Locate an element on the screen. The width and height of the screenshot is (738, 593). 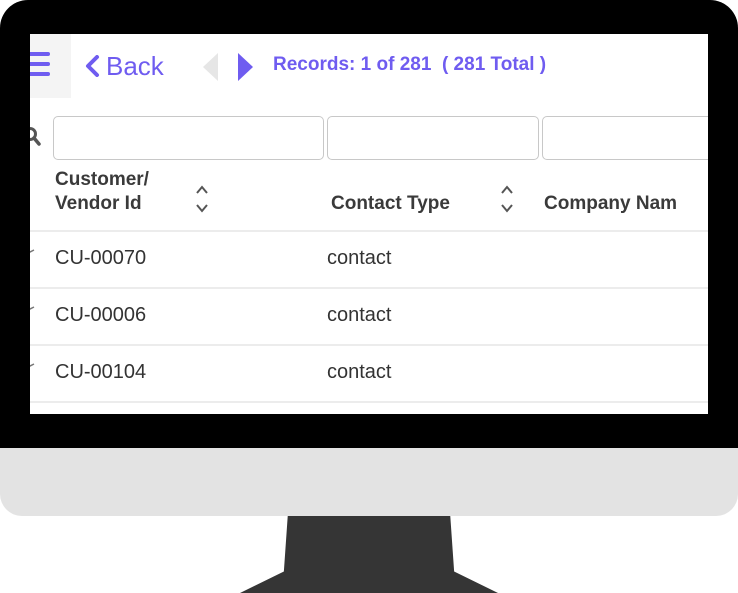
monitor-stand is located at coordinates (369, 554).